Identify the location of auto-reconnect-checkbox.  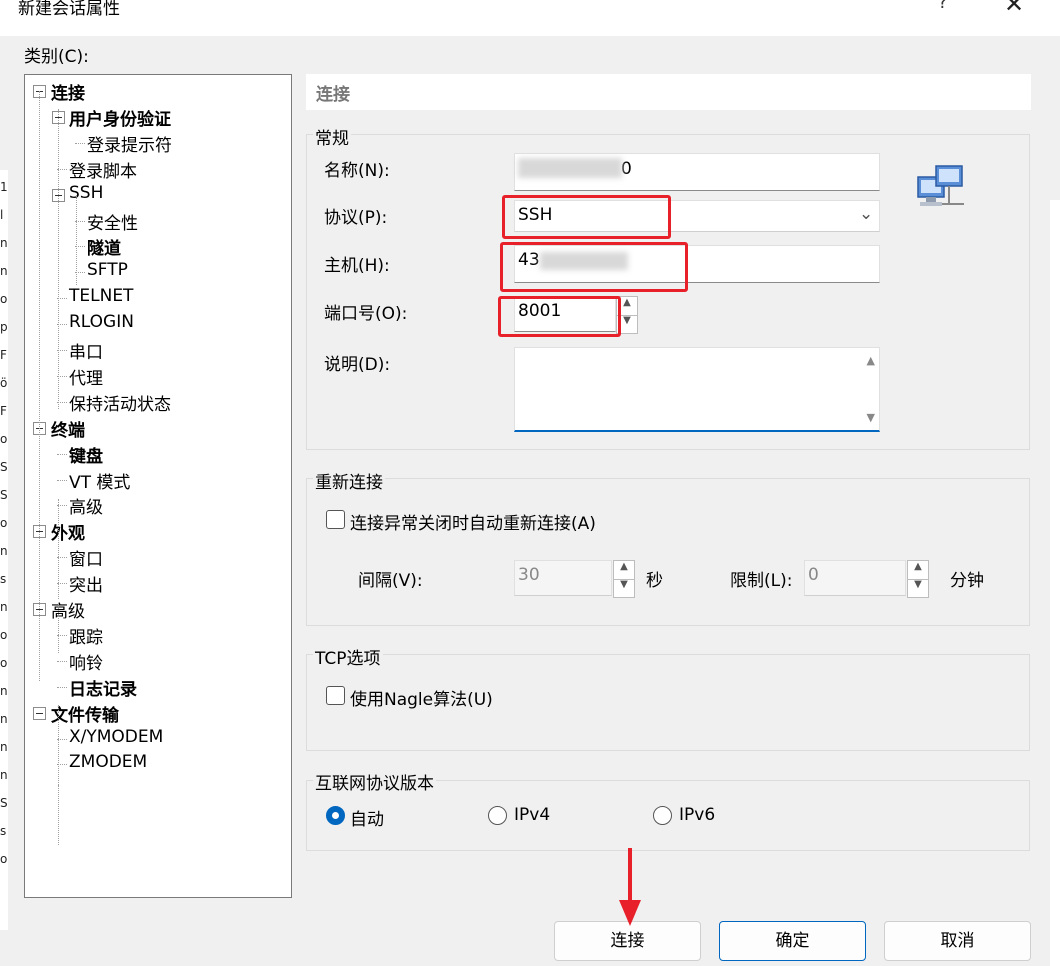
(335, 519).